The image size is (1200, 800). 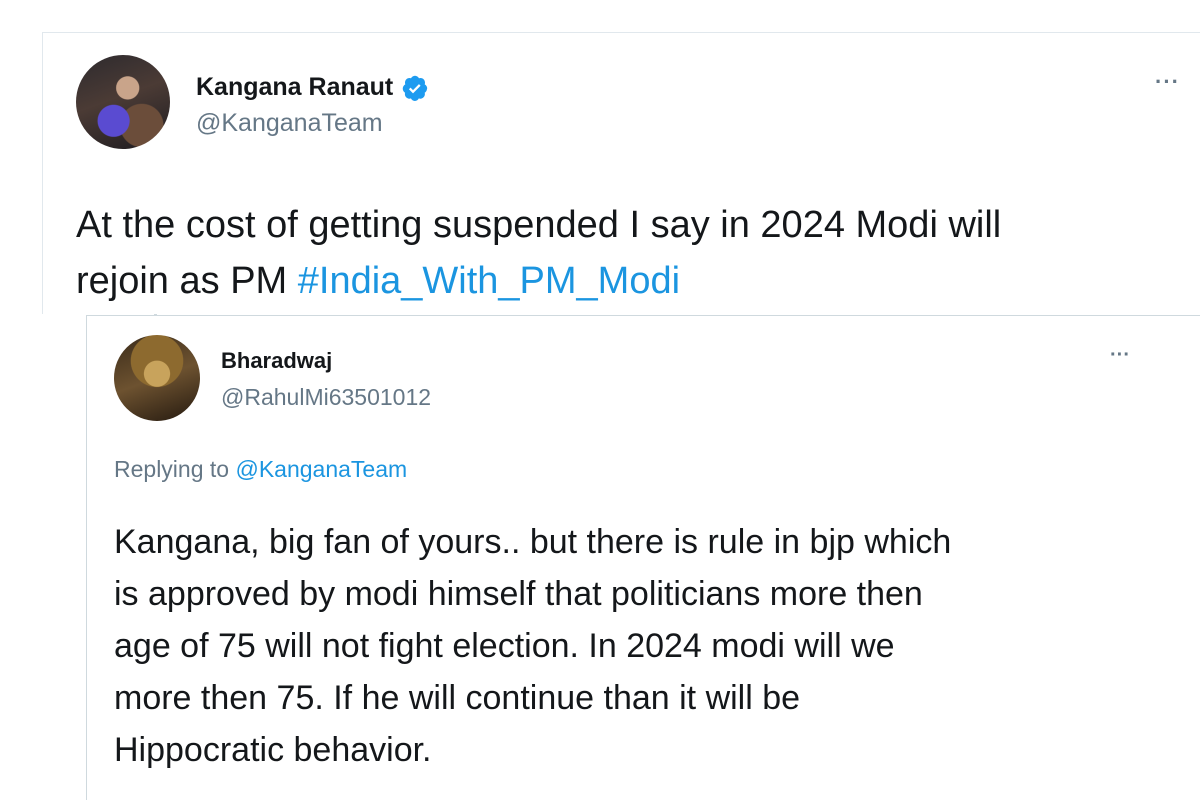 What do you see at coordinates (187, 281) in the screenshot?
I see `tweet-text-line-2: rejoin as PM` at bounding box center [187, 281].